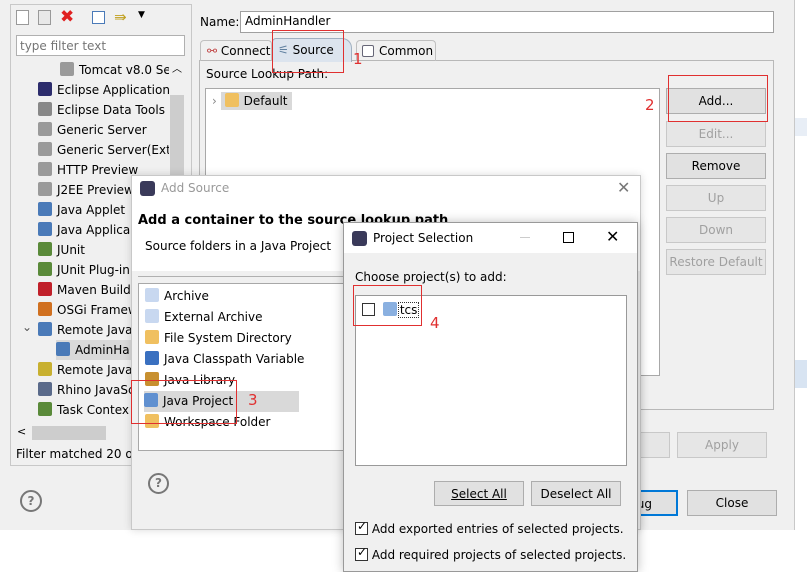 This screenshot has height=572, width=807. Describe the element at coordinates (214, 101) in the screenshot. I see `expand-chevron-icon: ›` at that location.